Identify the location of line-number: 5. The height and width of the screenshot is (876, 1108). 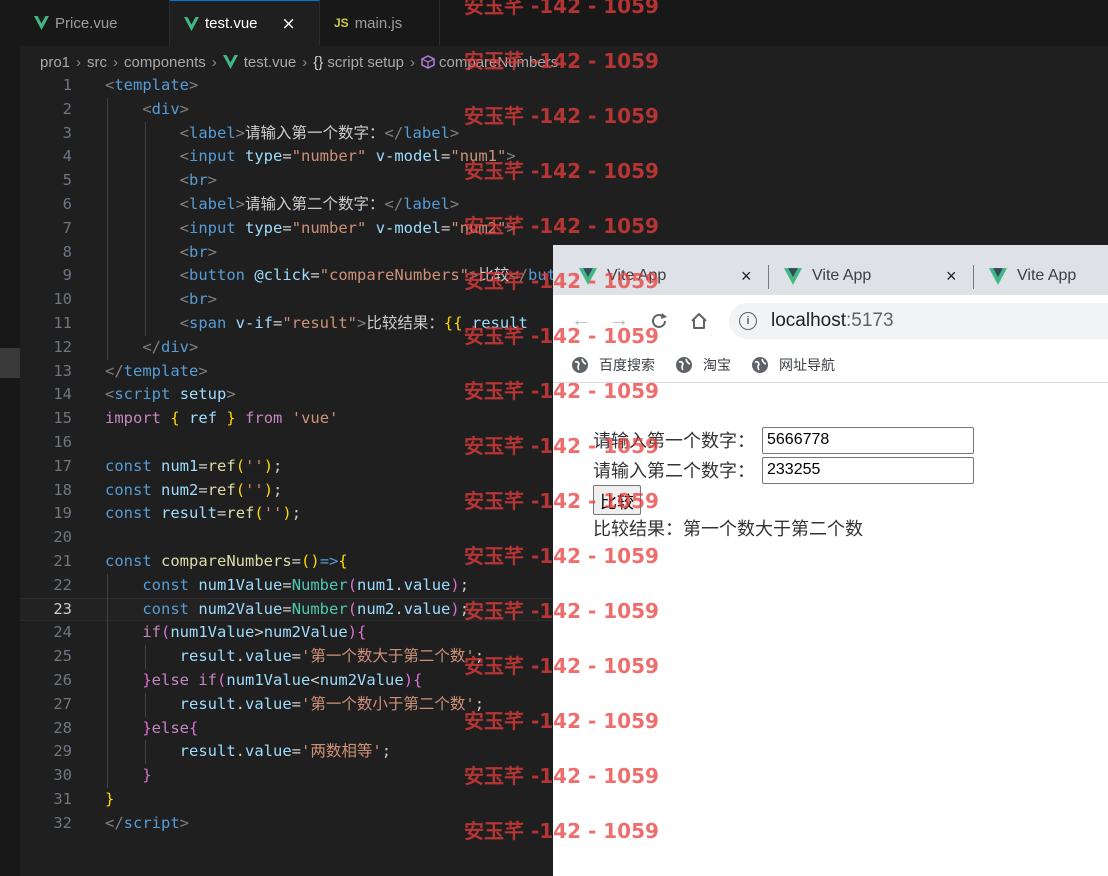
(67, 180).